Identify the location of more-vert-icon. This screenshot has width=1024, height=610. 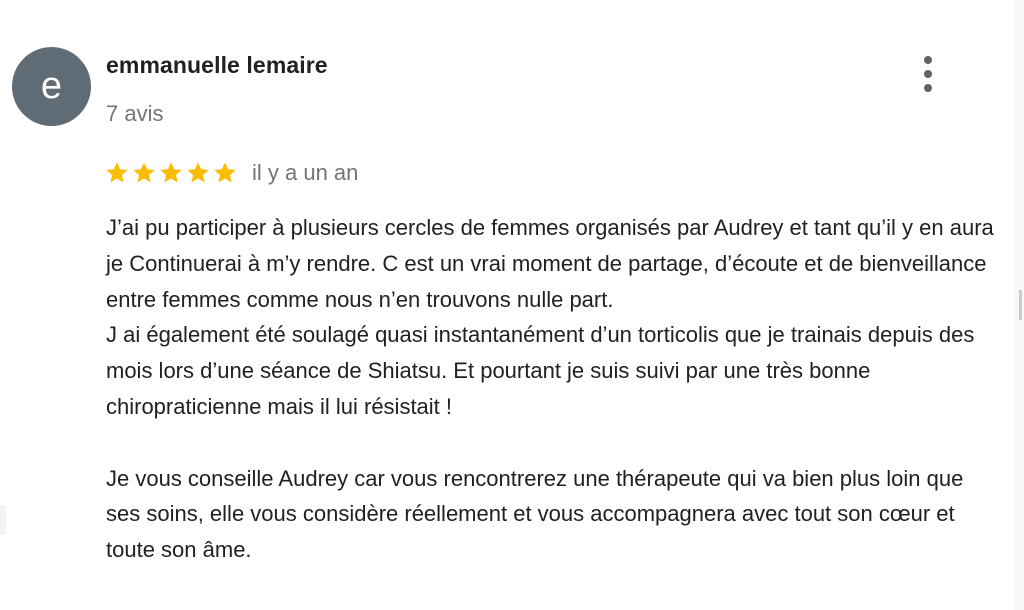
(928, 60).